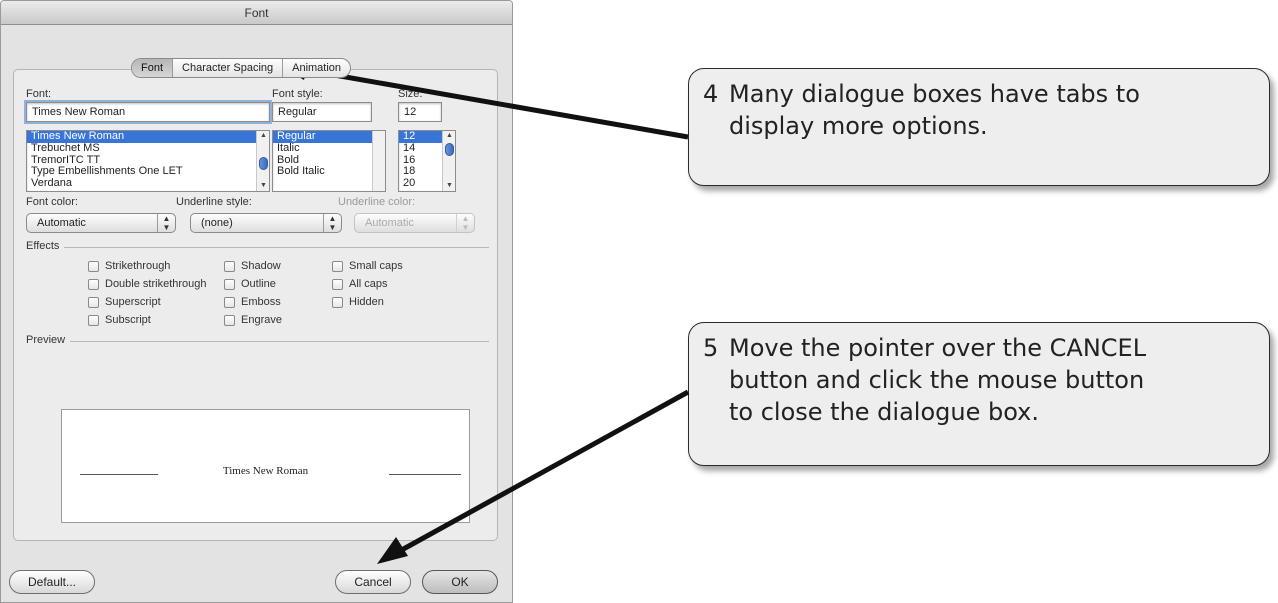 This screenshot has height=603, width=1278. What do you see at coordinates (256, 13) in the screenshot?
I see `dialog-title: Font` at bounding box center [256, 13].